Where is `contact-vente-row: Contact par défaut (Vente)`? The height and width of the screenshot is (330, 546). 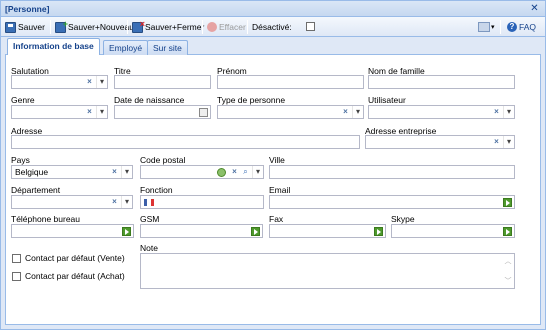 contact-vente-row: Contact par défaut (Vente) is located at coordinates (68, 258).